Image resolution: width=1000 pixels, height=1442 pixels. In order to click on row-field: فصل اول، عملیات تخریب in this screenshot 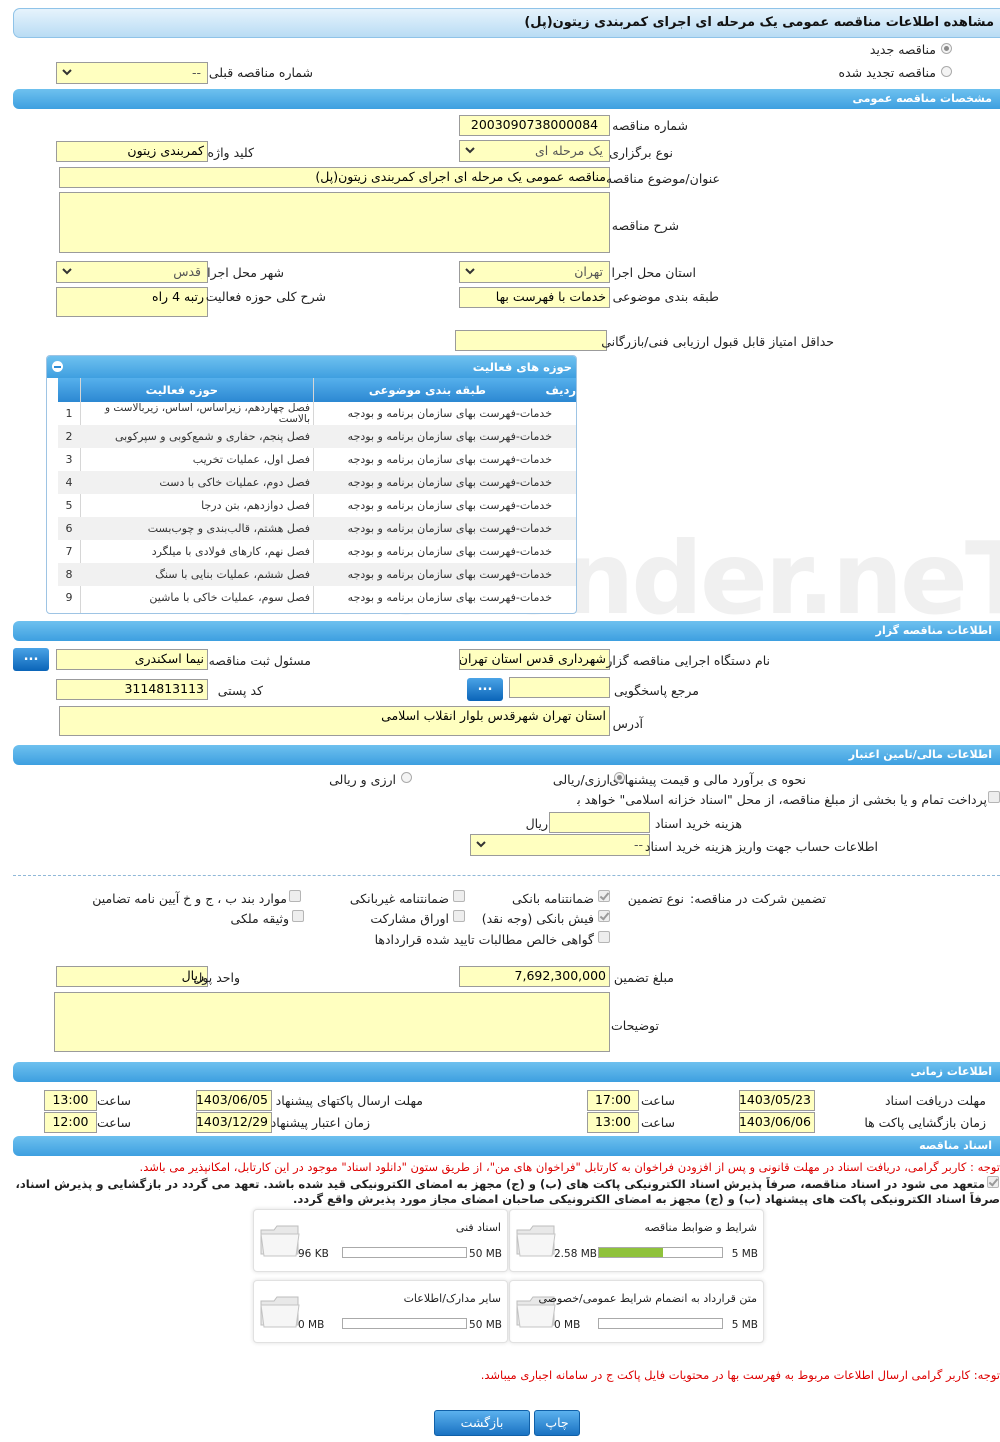, I will do `click(251, 459)`.